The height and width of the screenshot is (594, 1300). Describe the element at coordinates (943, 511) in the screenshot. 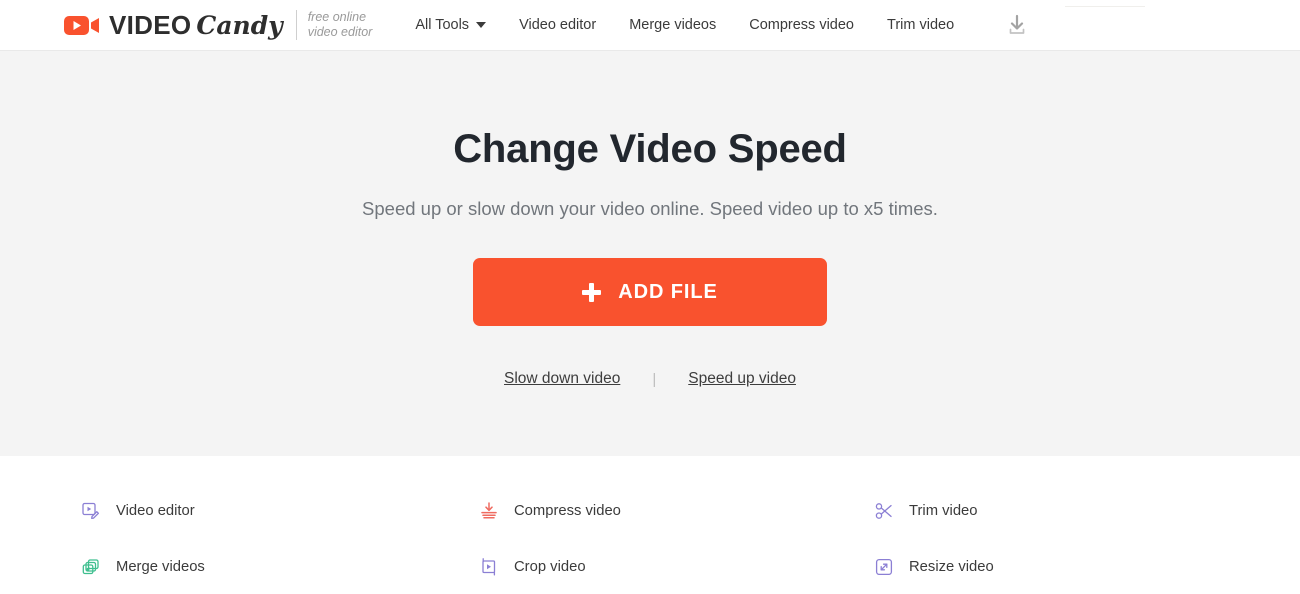

I see `tool-label: Trim video` at that location.